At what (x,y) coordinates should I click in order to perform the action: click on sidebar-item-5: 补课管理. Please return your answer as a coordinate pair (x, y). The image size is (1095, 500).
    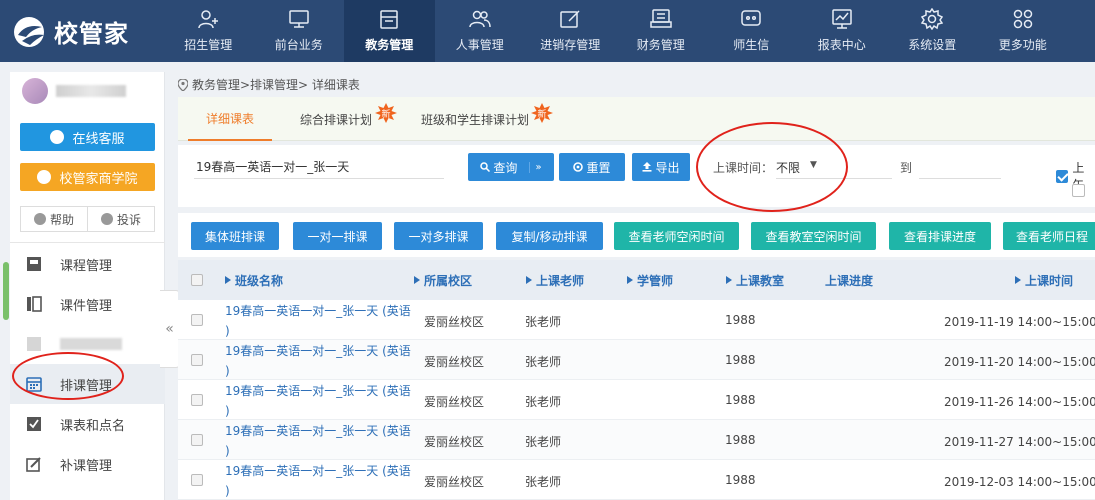
    Looking at the image, I should click on (87, 464).